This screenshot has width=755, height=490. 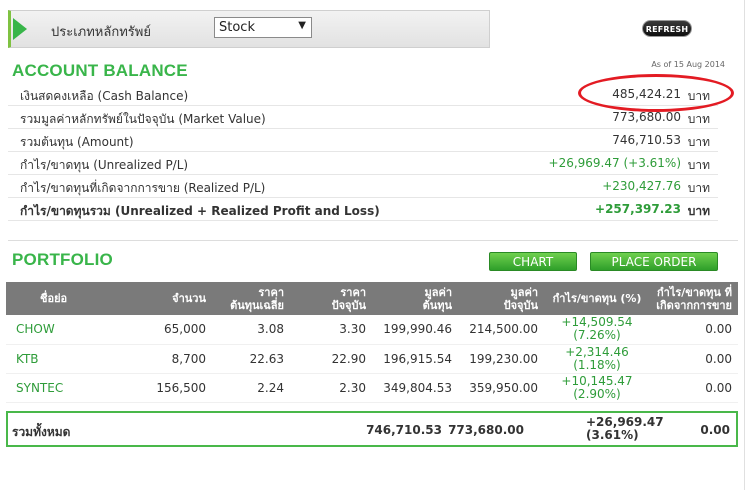 I want to click on unrealized-pl-cell: +2,314.46 (1.18%), so click(x=597, y=359).